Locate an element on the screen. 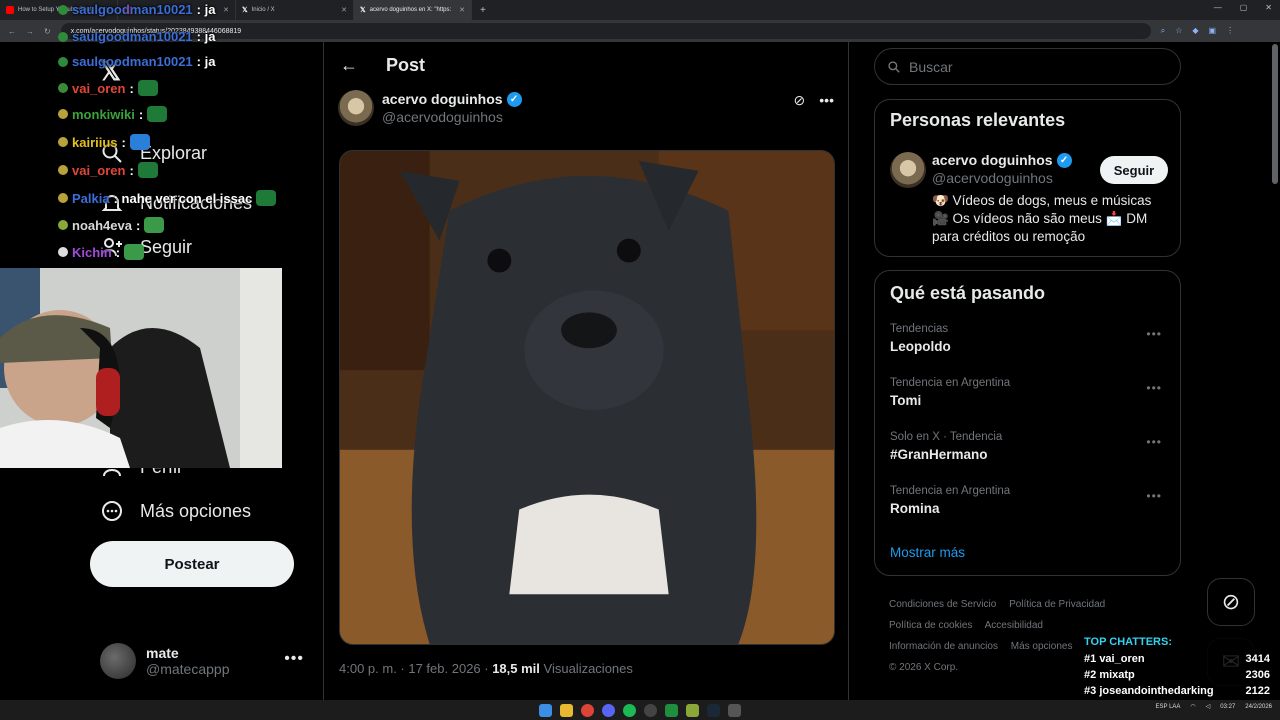 This screenshot has height=720, width=1280. menu-icon: ⋮ is located at coordinates (1230, 31).